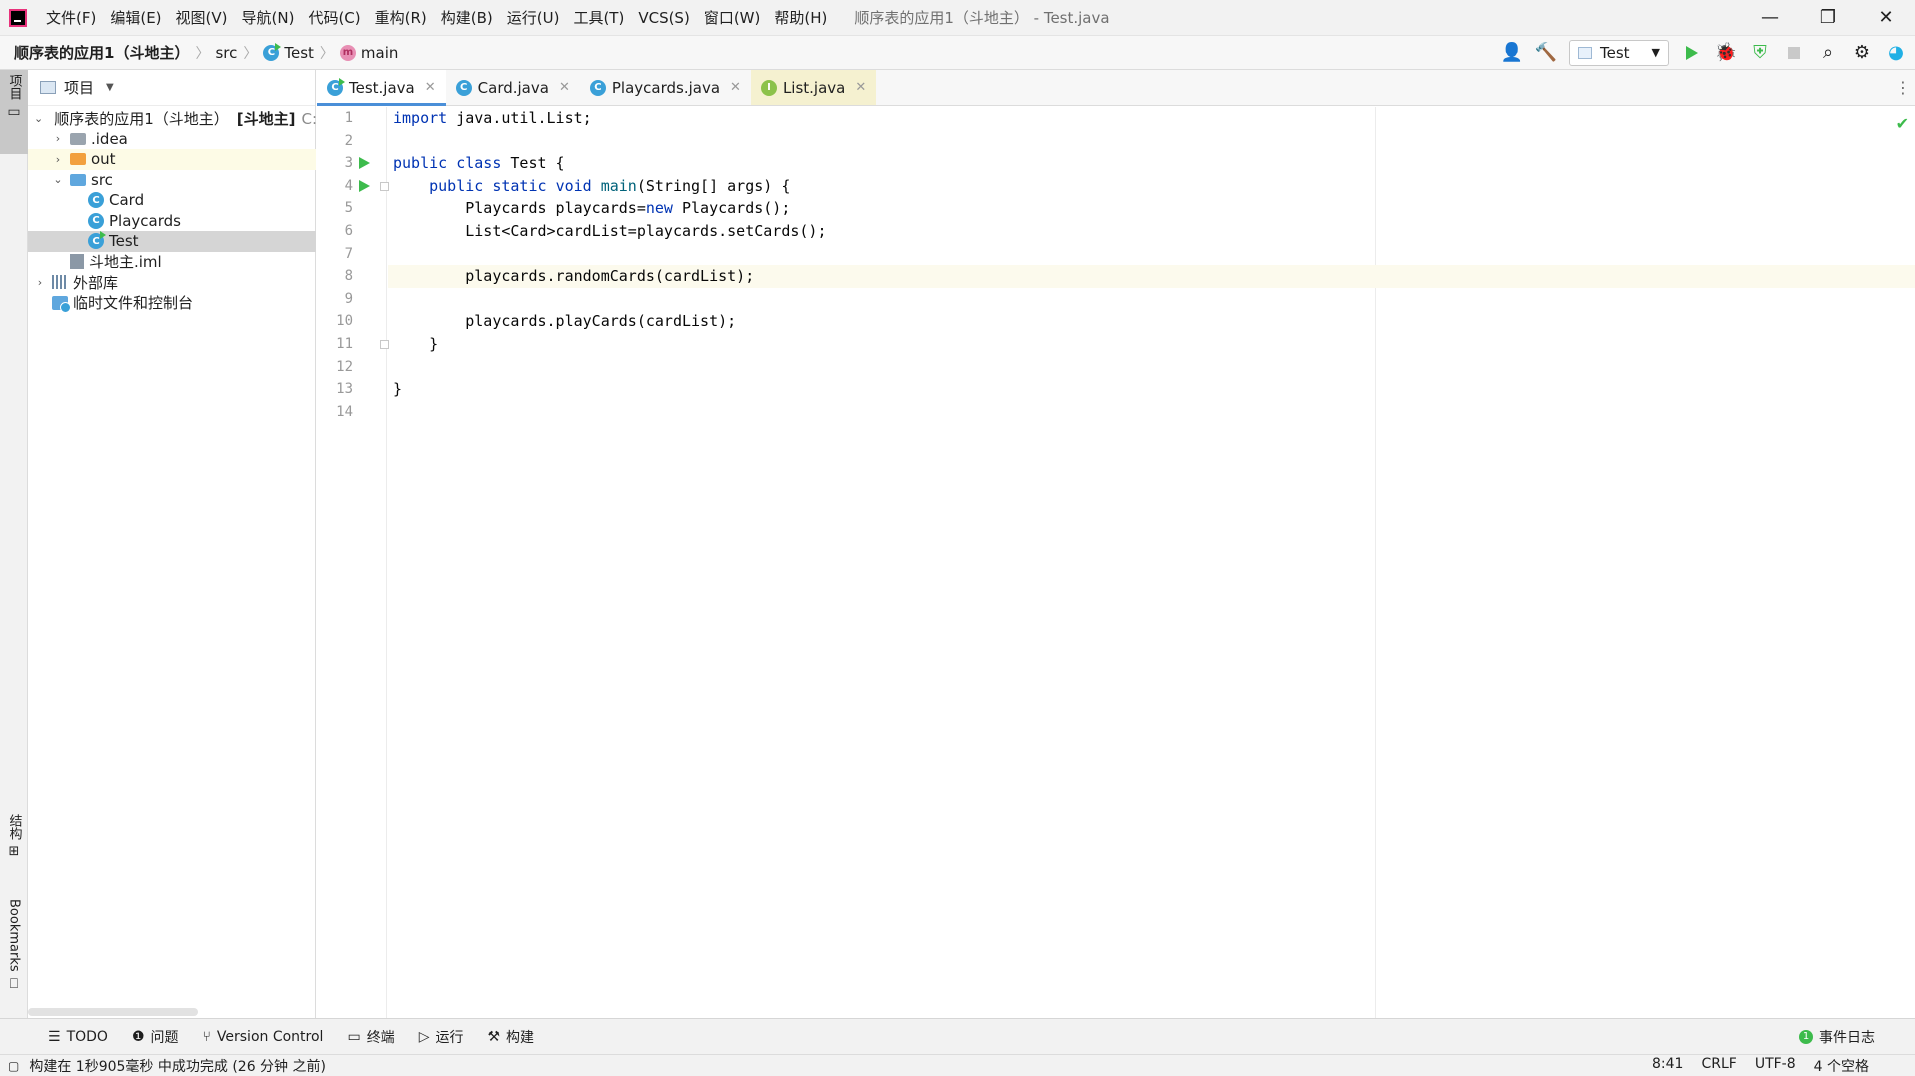 The width and height of the screenshot is (1915, 1076). What do you see at coordinates (813, 87) in the screenshot?
I see `editor-tab: I List.java ✕` at bounding box center [813, 87].